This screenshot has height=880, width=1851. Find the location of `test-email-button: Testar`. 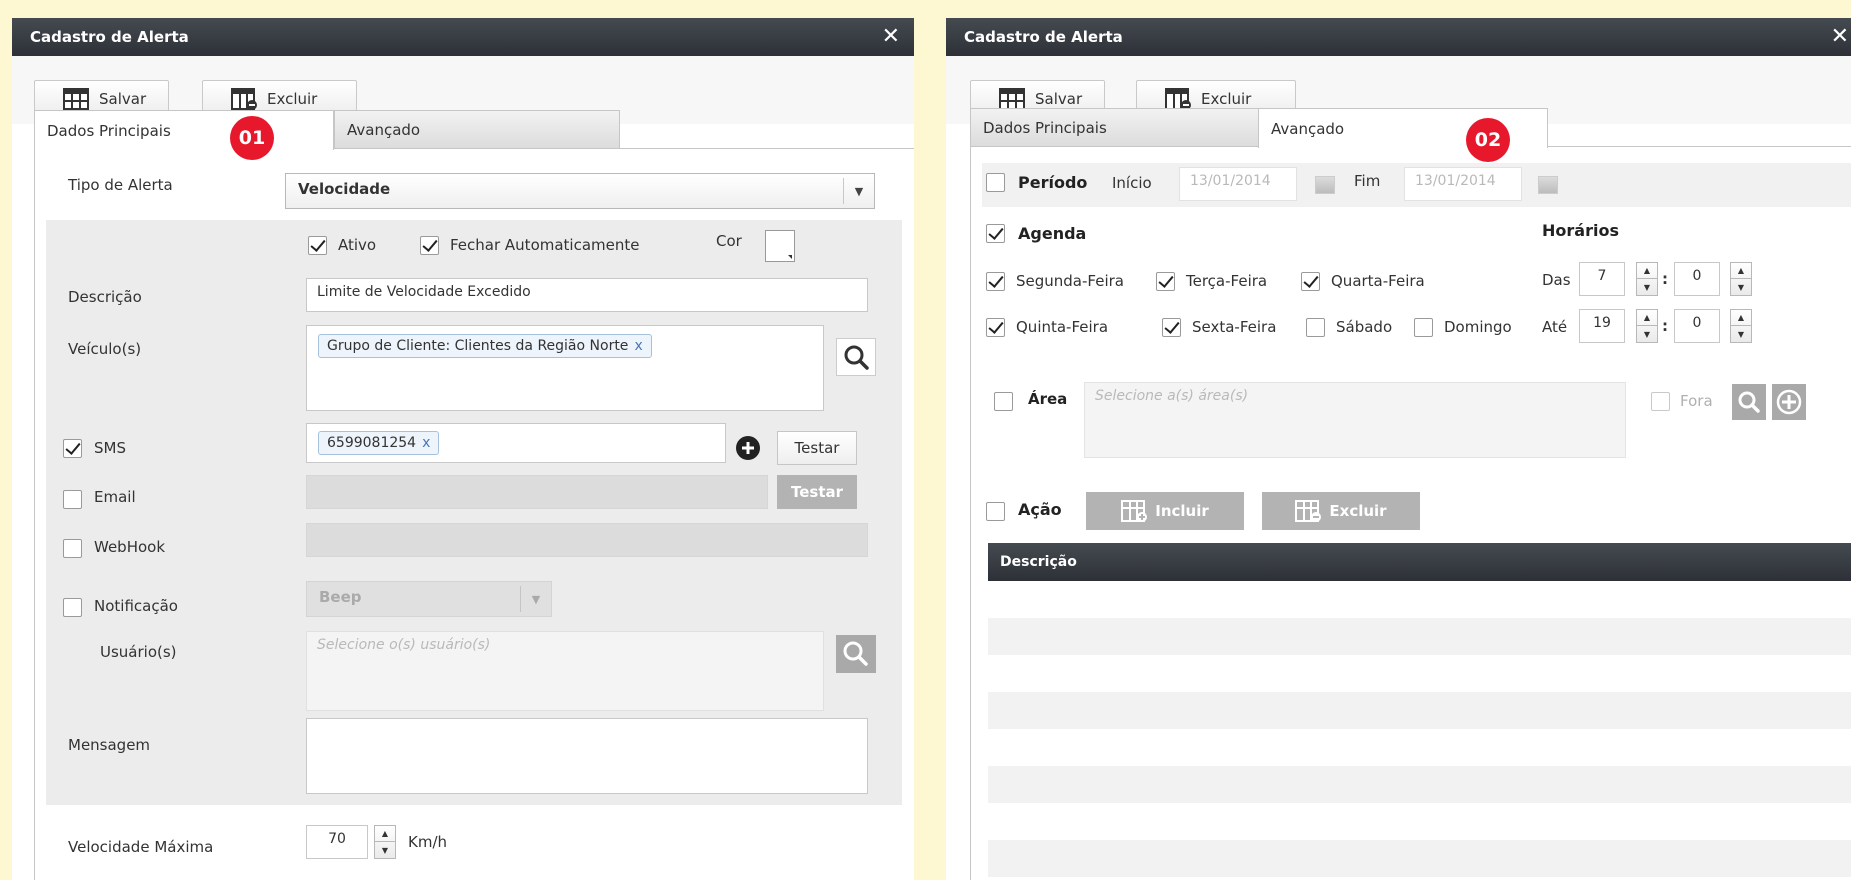

test-email-button: Testar is located at coordinates (817, 492).